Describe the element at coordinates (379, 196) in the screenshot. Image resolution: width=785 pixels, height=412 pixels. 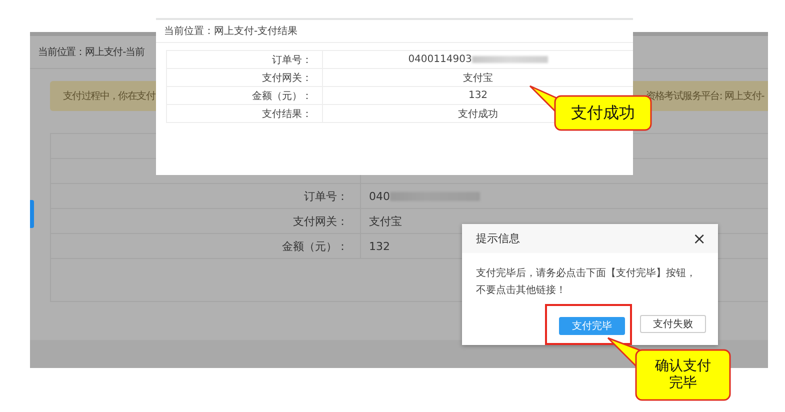
I see `field-value: 040` at that location.